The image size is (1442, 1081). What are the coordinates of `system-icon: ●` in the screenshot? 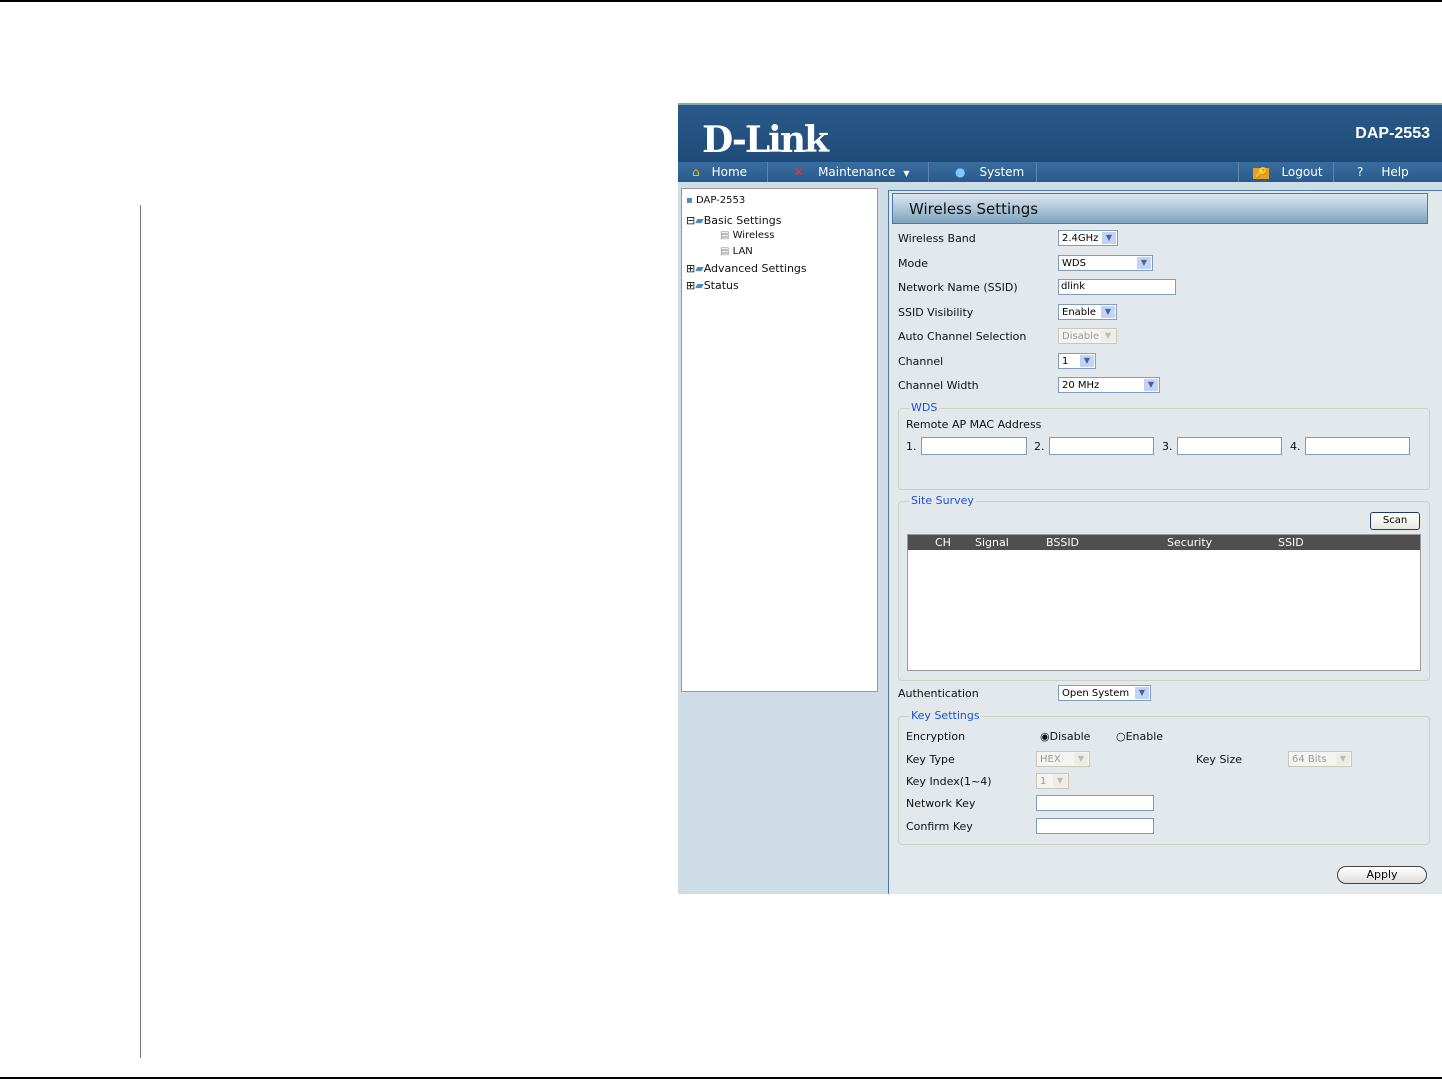 It's located at (960, 172).